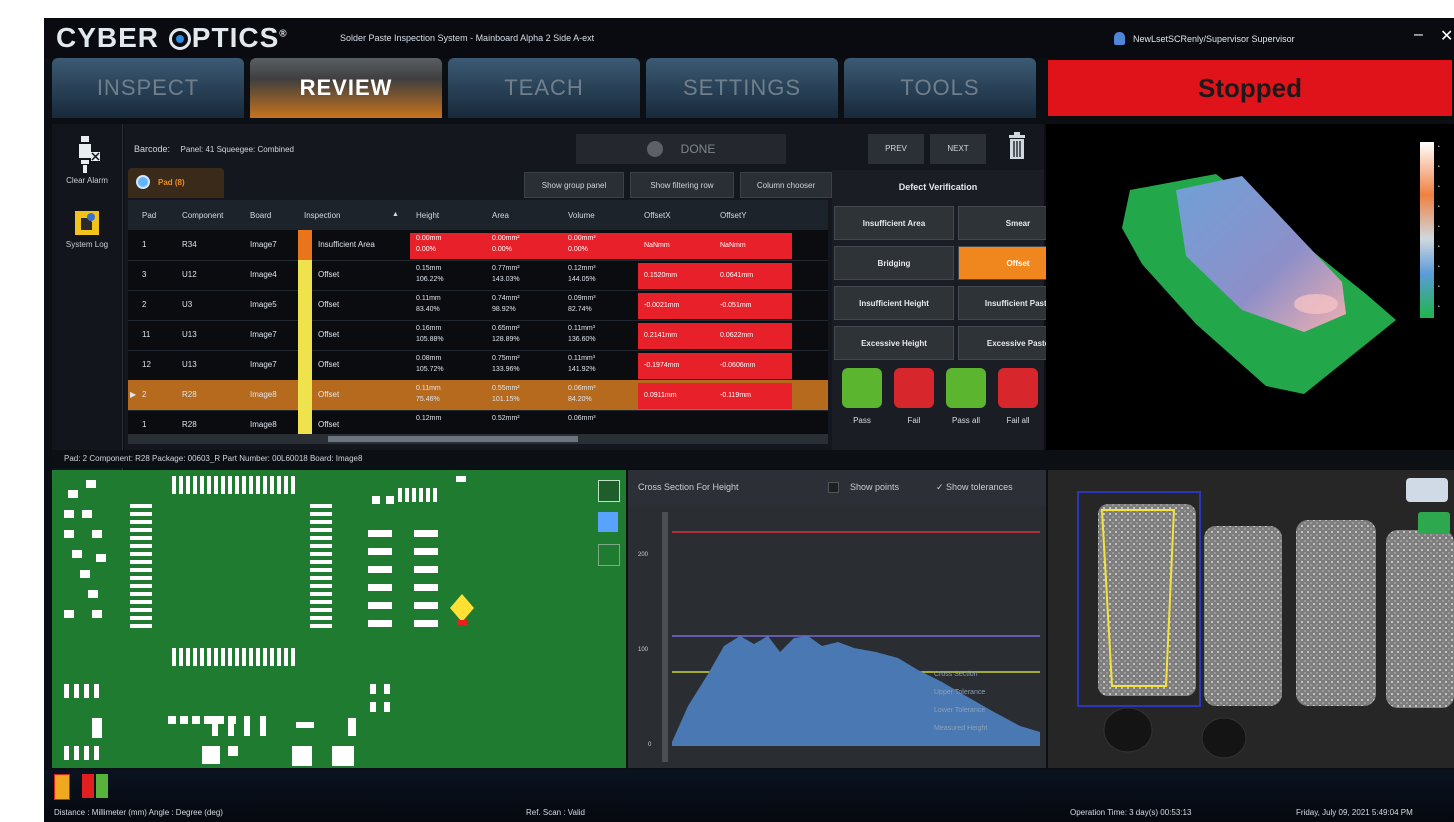 This screenshot has width=1454, height=822. I want to click on prev-button: PREV, so click(896, 149).